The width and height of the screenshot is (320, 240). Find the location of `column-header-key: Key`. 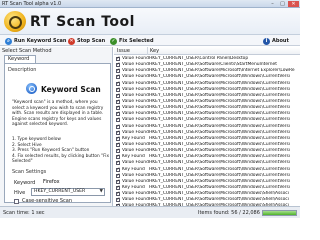

column-header-key: Key is located at coordinates (154, 51).